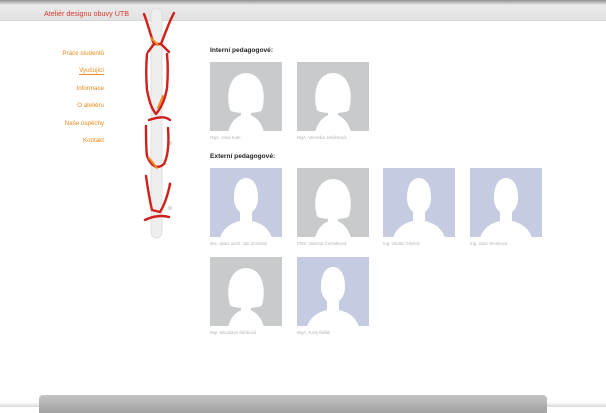 The width and height of the screenshot is (606, 413). I want to click on person-card: MgA. Juraj Šidlák, so click(333, 296).